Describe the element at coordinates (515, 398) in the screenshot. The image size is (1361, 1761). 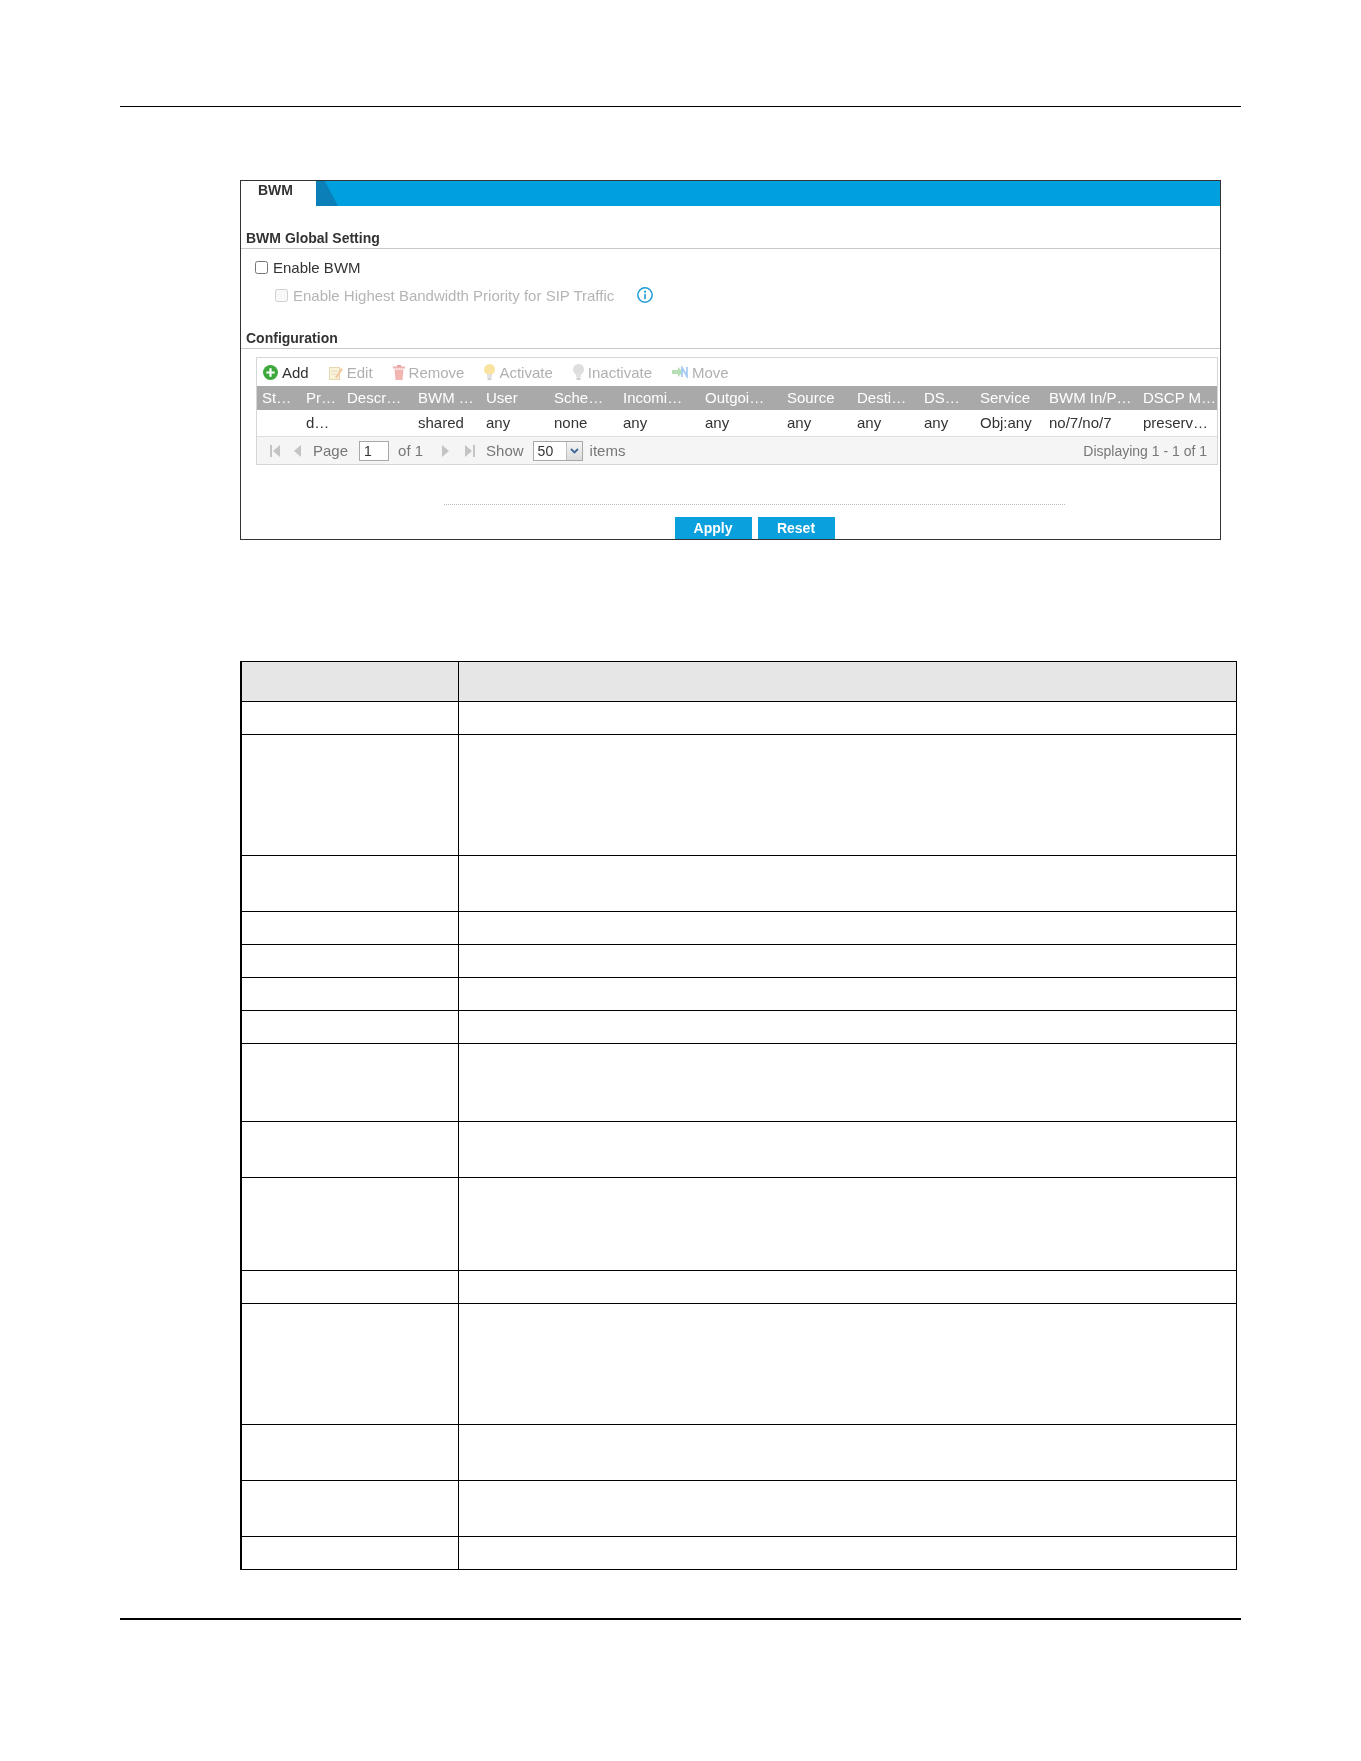
I see `column-header: User` at that location.